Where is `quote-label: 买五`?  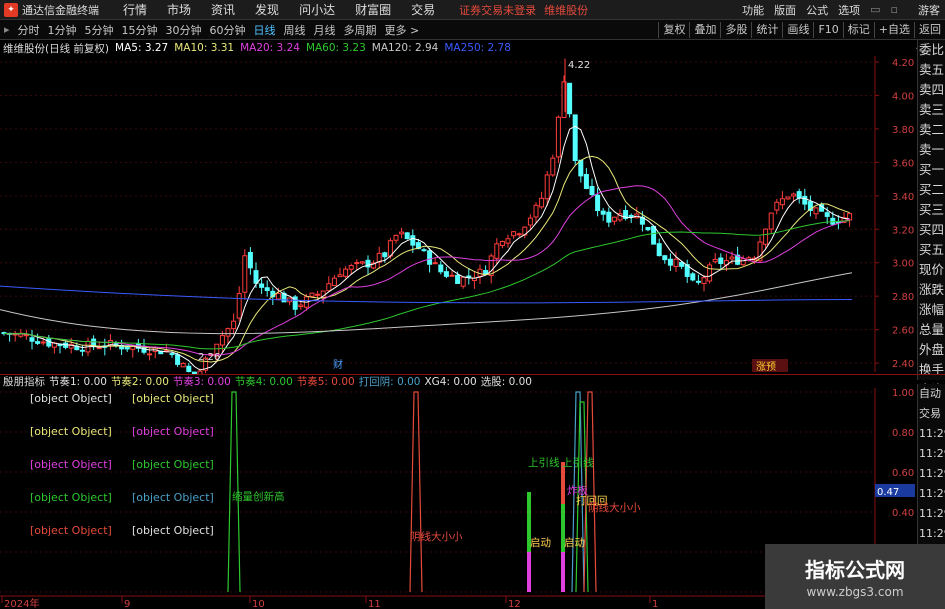
quote-label: 买五 is located at coordinates (931, 249).